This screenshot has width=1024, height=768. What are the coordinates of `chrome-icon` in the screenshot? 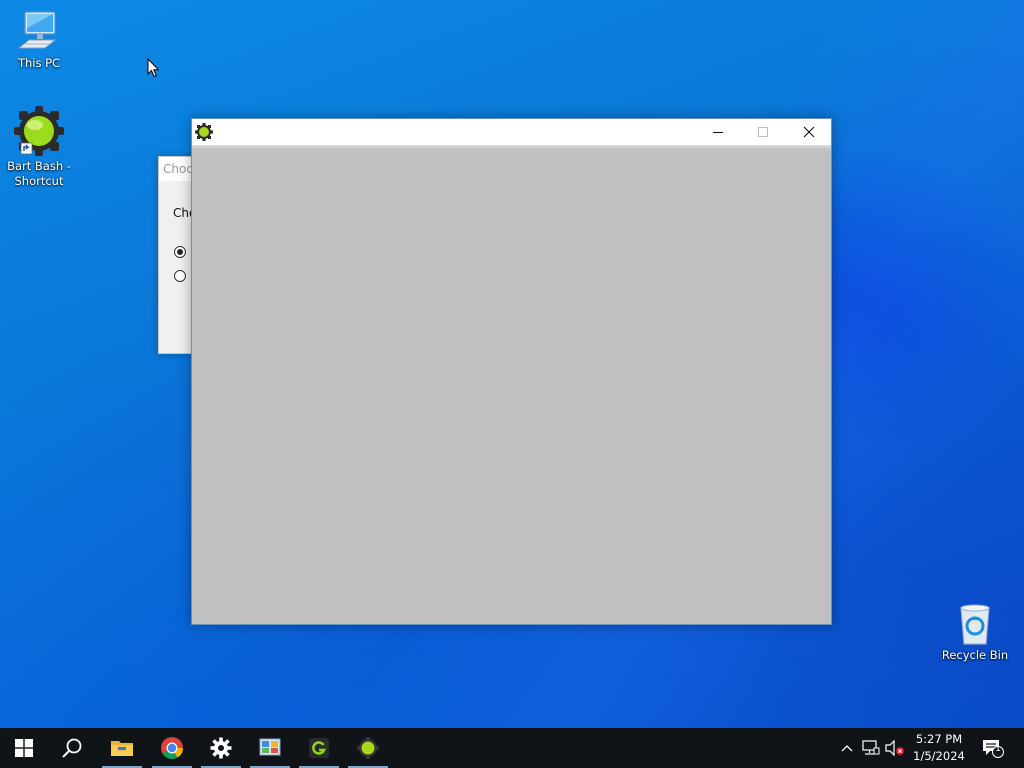 It's located at (172, 748).